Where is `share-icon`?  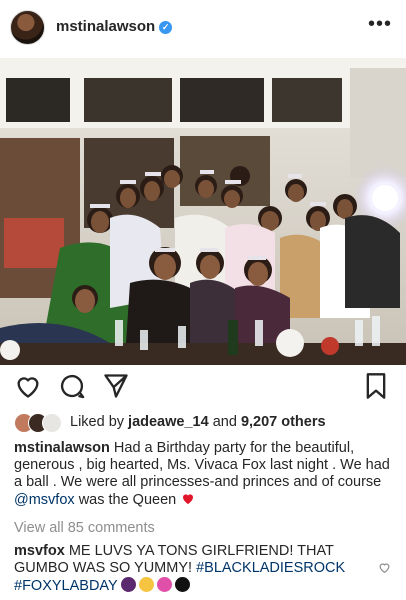 share-icon is located at coordinates (116, 388).